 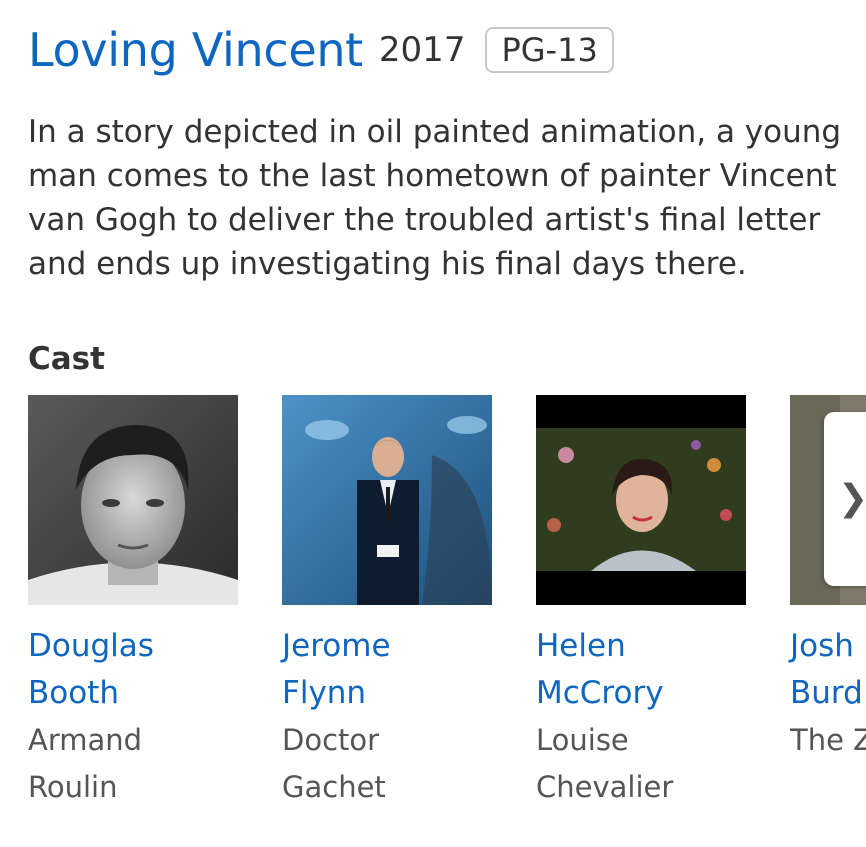 I want to click on cast-role: Armand Roulin, so click(x=133, y=764).